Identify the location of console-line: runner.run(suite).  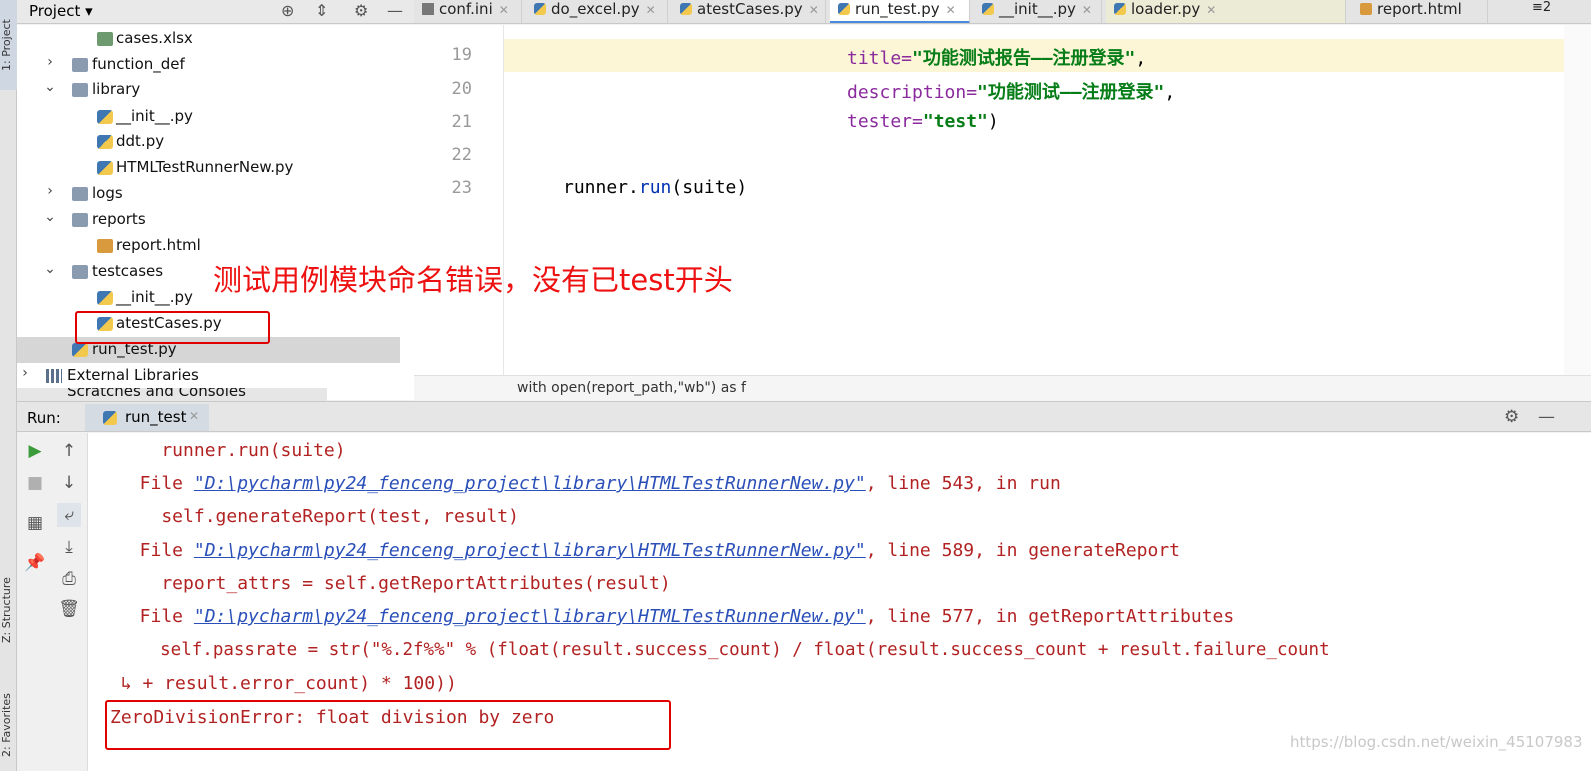
(232, 450).